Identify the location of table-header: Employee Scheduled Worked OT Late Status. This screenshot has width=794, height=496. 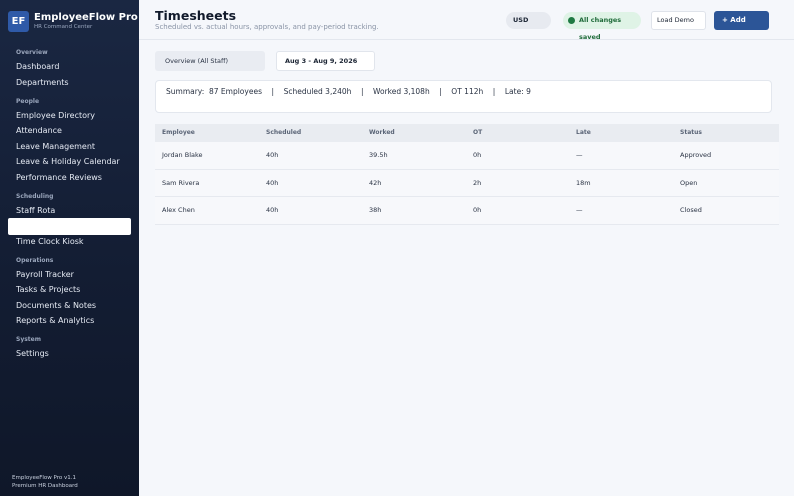
(467, 133).